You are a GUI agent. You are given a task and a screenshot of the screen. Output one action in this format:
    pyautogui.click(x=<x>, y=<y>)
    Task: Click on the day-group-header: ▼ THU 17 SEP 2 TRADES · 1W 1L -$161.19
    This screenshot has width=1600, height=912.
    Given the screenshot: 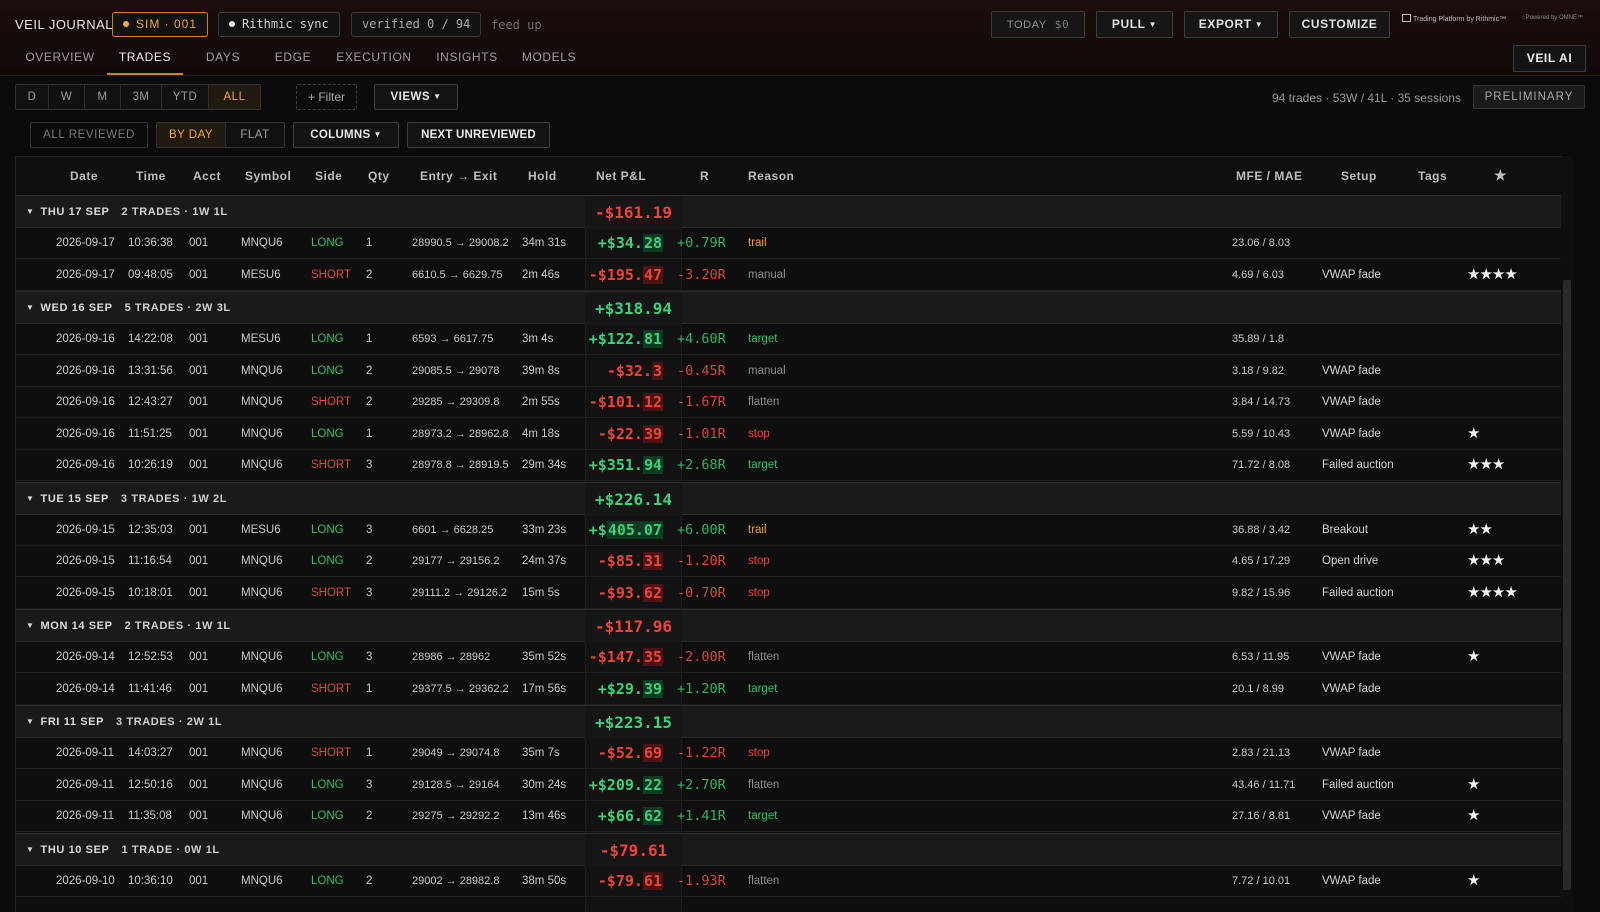 What is the action you would take?
    pyautogui.click(x=794, y=212)
    